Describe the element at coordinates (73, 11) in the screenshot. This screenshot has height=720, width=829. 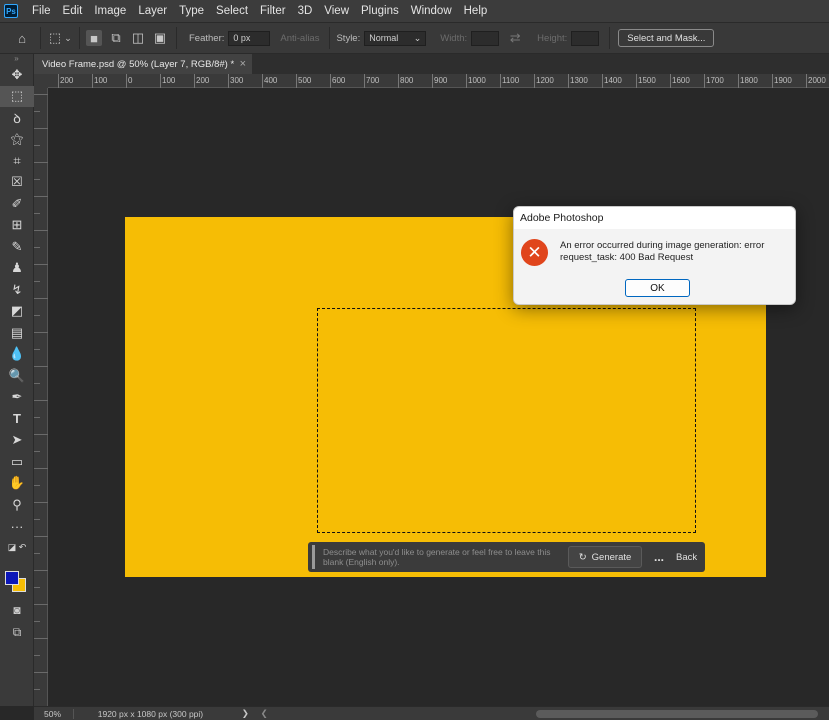
I see `menu-edit: Edit` at that location.